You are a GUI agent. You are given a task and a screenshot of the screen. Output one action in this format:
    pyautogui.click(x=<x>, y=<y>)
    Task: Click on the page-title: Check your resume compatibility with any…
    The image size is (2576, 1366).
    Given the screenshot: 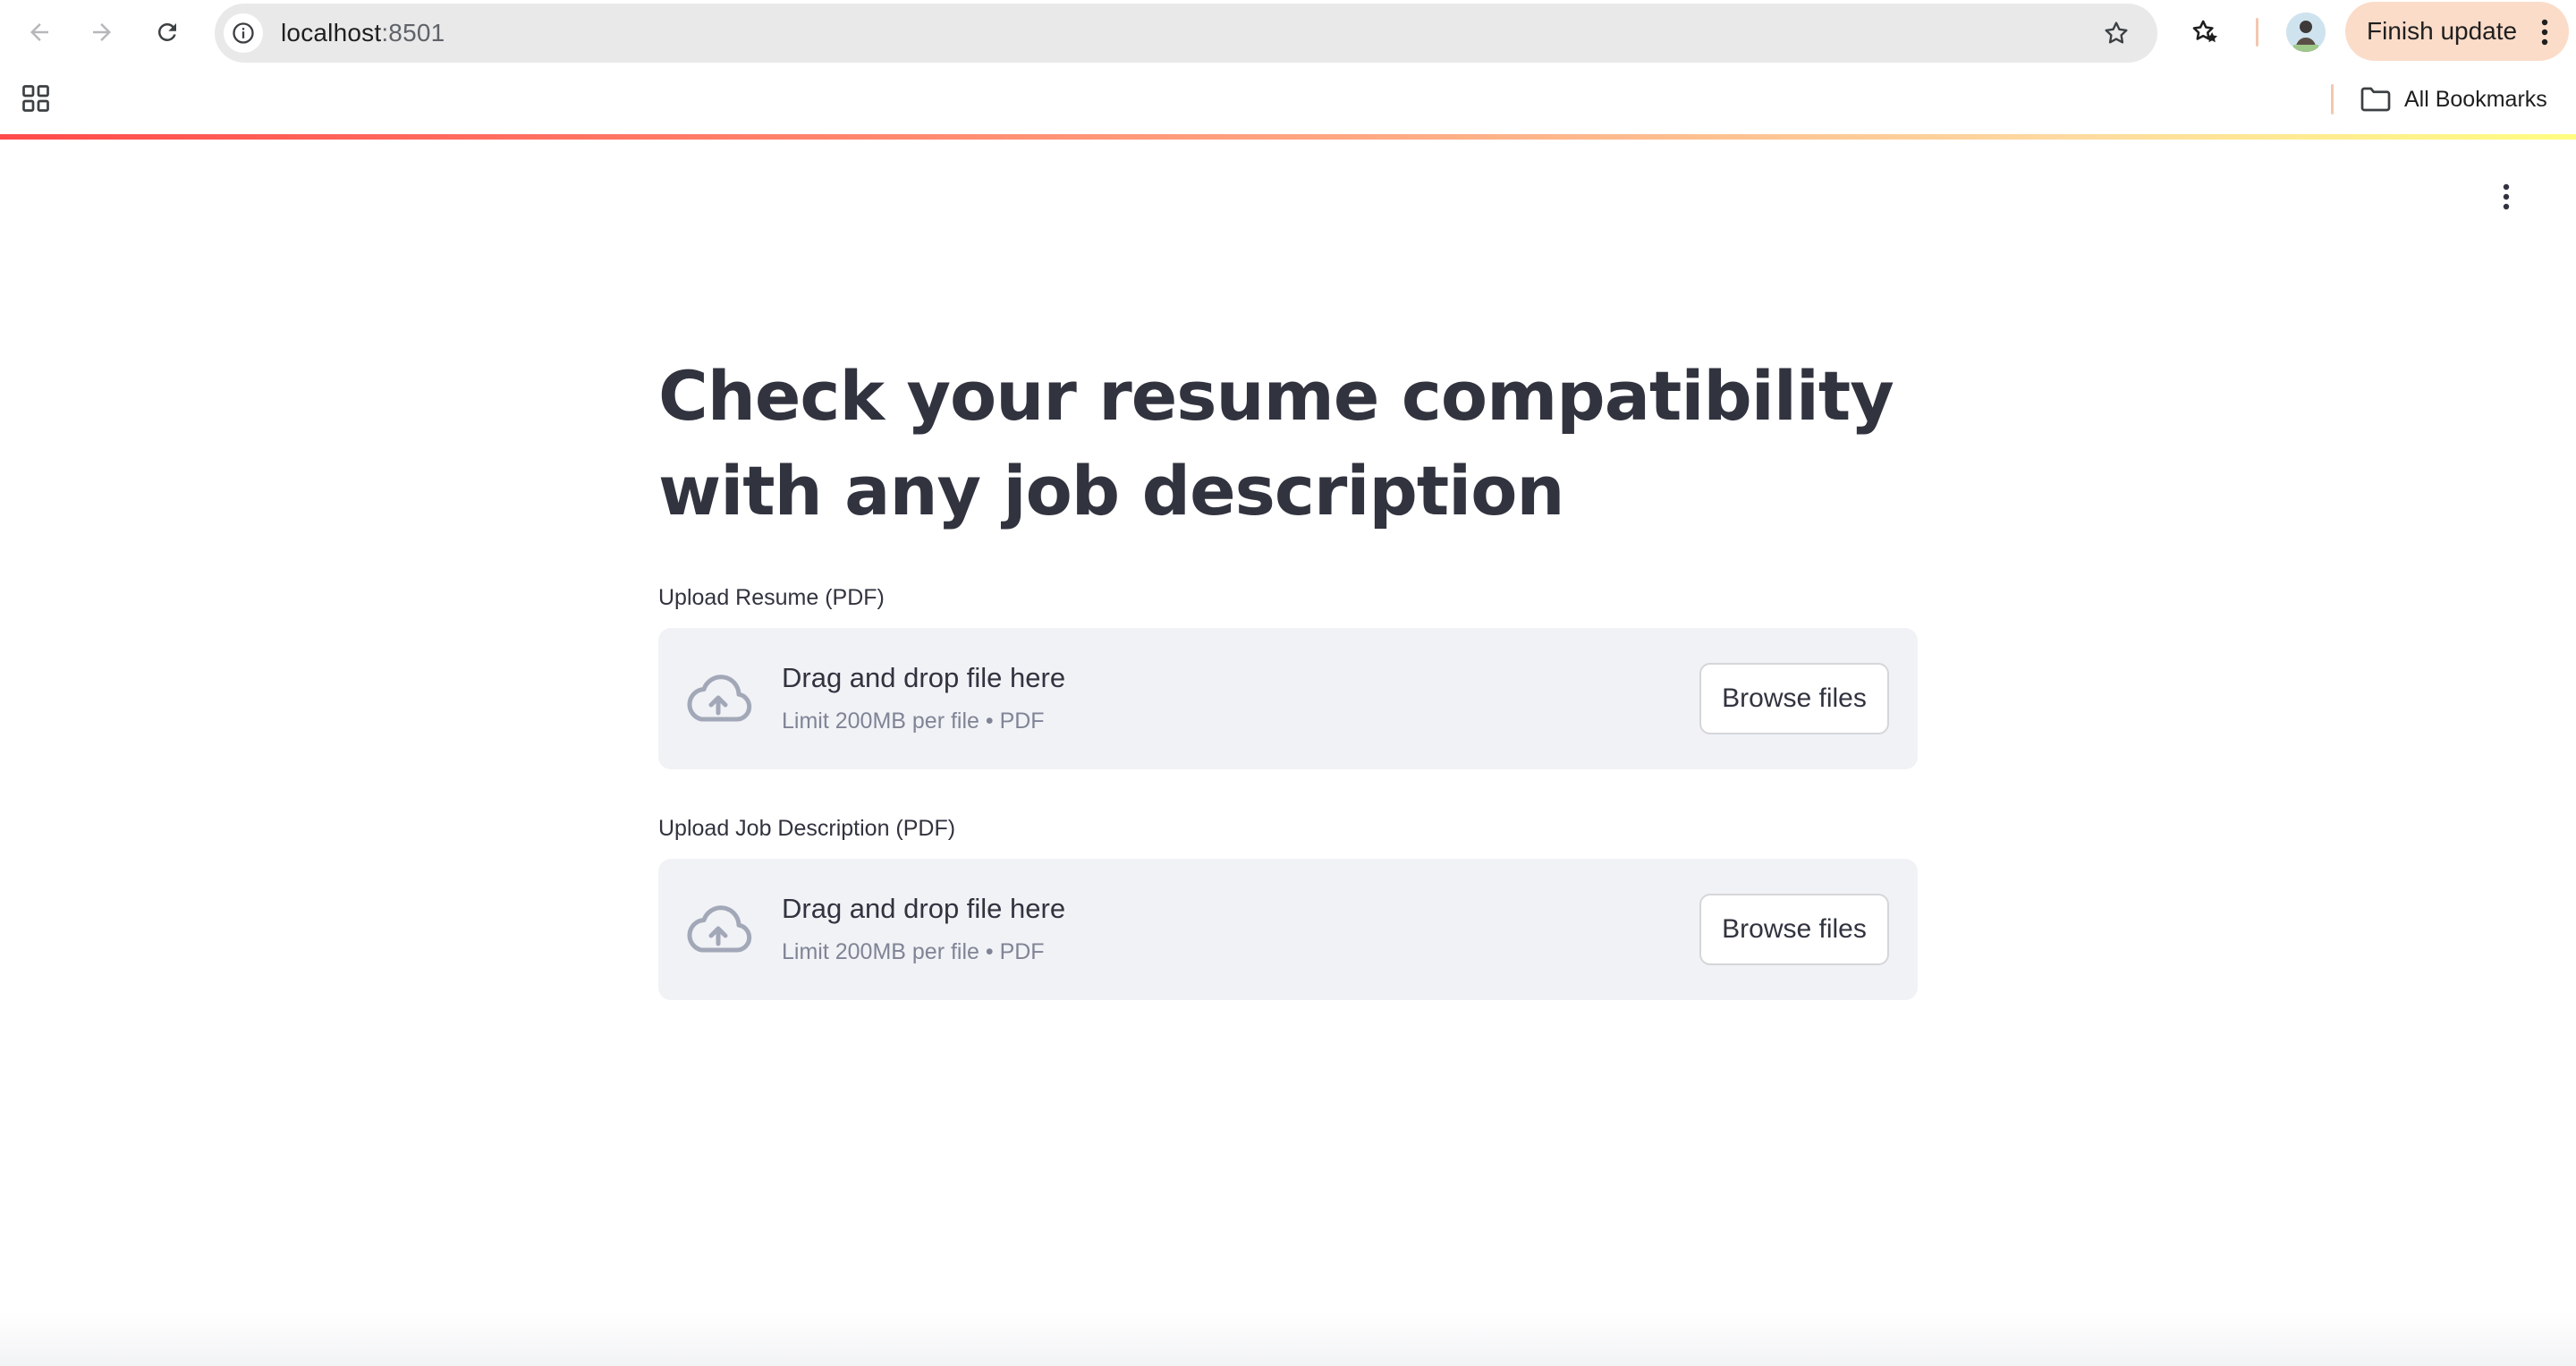 What is the action you would take?
    pyautogui.click(x=1276, y=443)
    